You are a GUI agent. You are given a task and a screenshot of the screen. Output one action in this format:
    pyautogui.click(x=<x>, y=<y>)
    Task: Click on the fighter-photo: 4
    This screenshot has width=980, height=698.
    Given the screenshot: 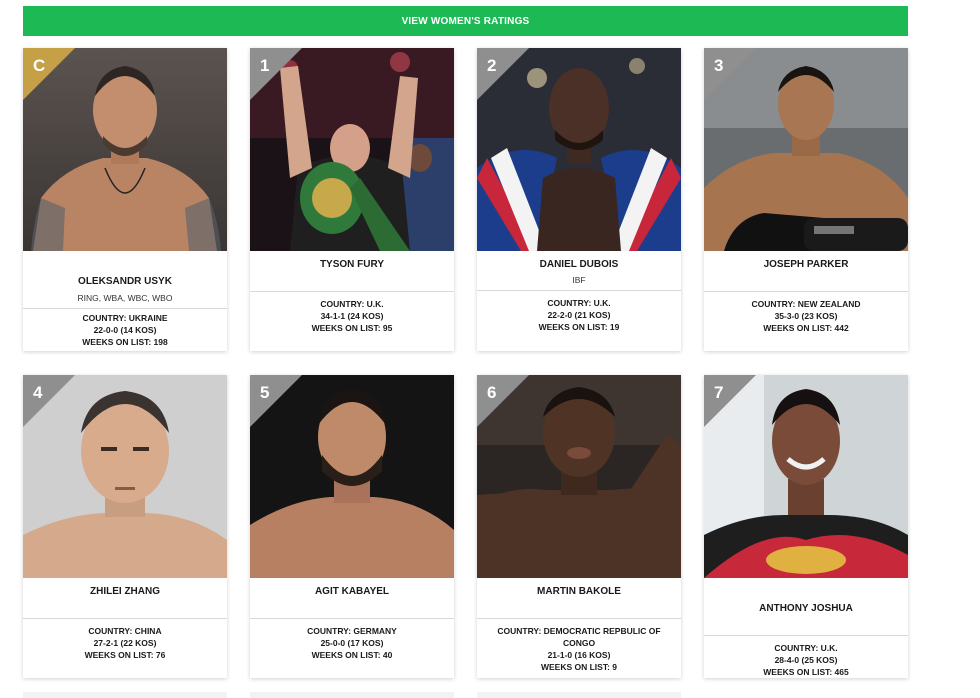 What is the action you would take?
    pyautogui.click(x=125, y=476)
    